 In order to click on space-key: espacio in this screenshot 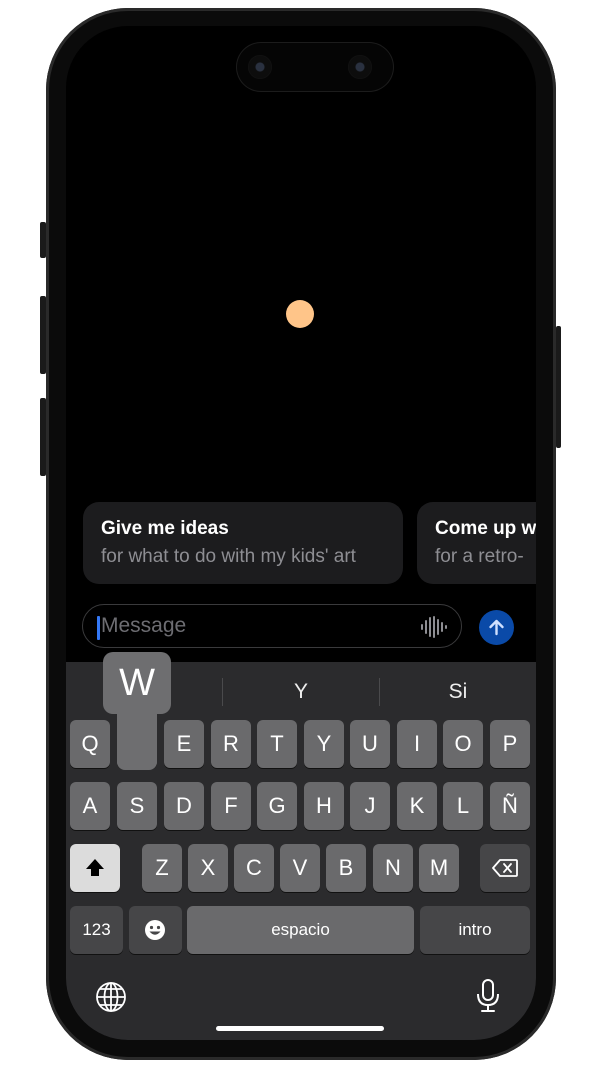, I will do `click(300, 930)`.